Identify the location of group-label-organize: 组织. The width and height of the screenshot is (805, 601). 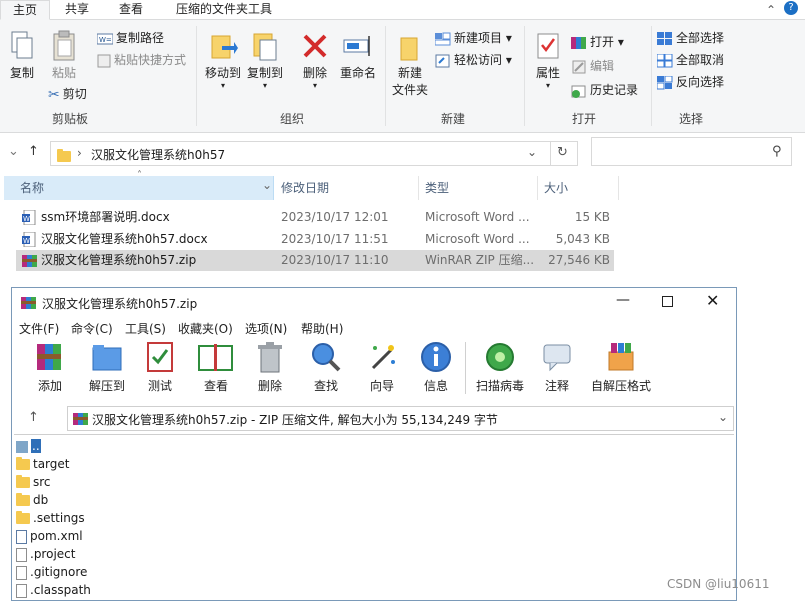
(291, 119).